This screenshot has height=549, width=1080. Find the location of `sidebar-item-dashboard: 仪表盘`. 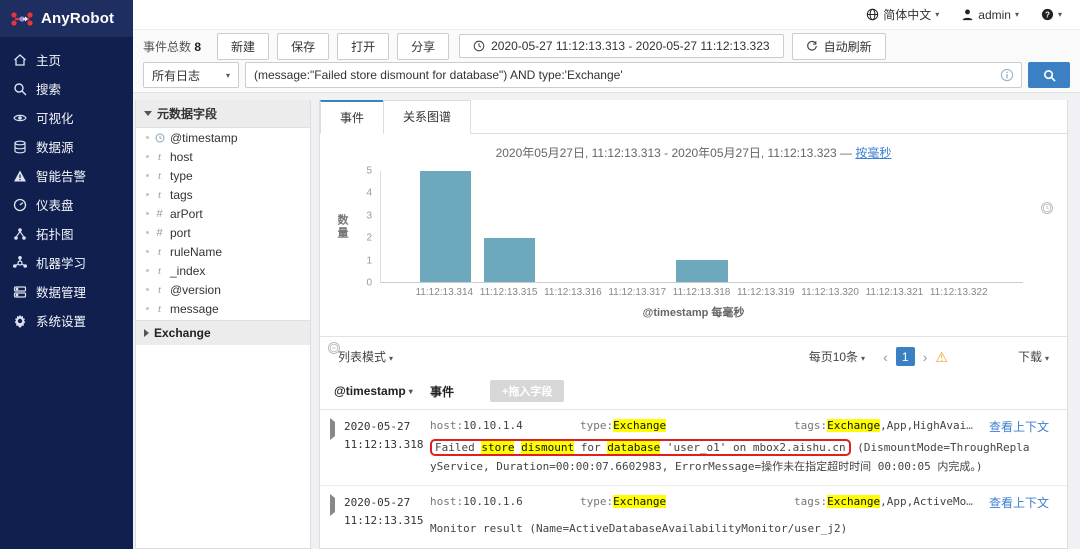

sidebar-item-dashboard: 仪表盘 is located at coordinates (66, 204).